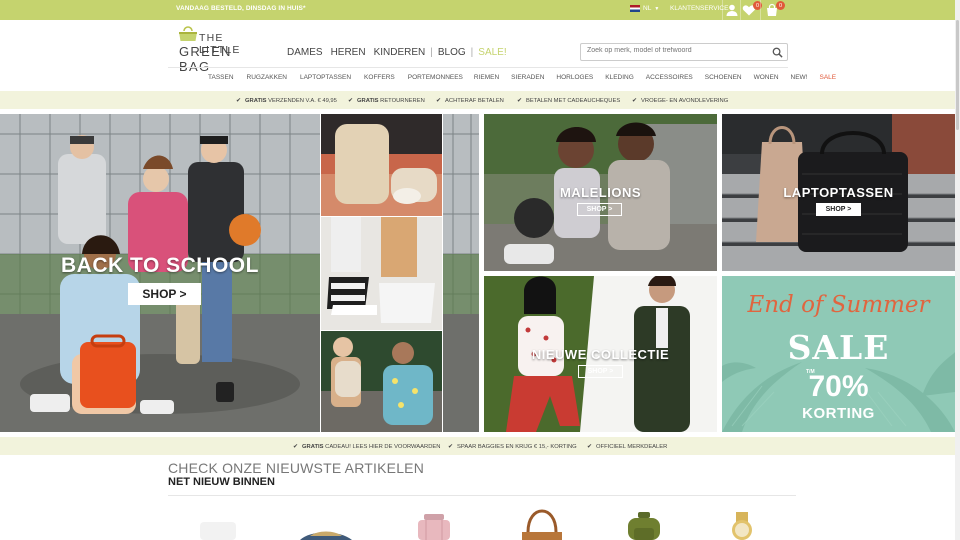  What do you see at coordinates (838, 386) in the screenshot?
I see `discount-percentage: 70%` at bounding box center [838, 386].